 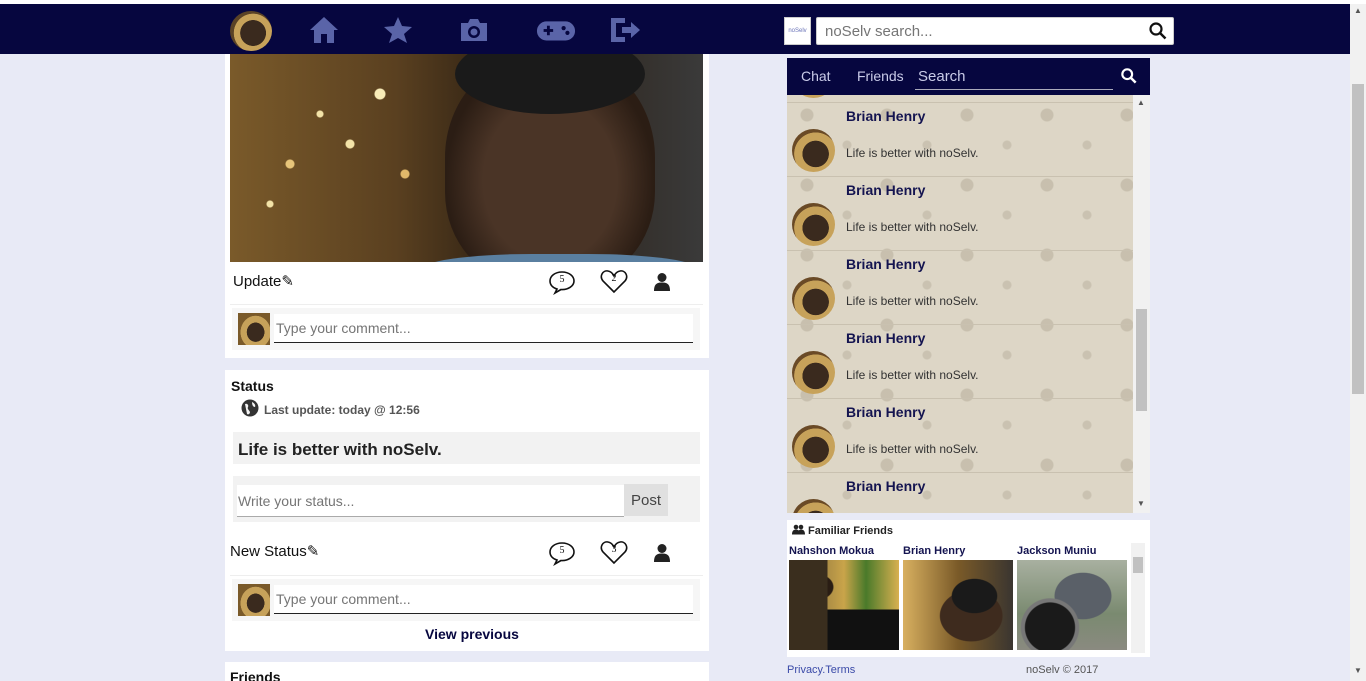 What do you see at coordinates (254, 329) in the screenshot?
I see `commenter-avatar` at bounding box center [254, 329].